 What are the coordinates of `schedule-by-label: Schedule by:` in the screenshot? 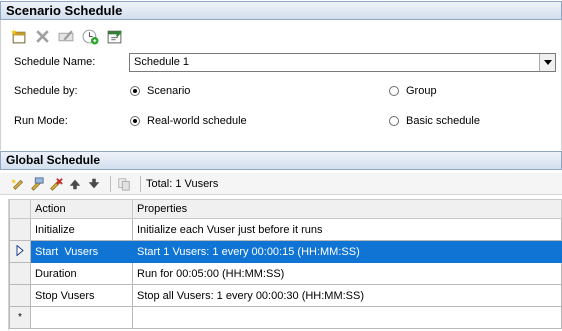 It's located at (46, 91).